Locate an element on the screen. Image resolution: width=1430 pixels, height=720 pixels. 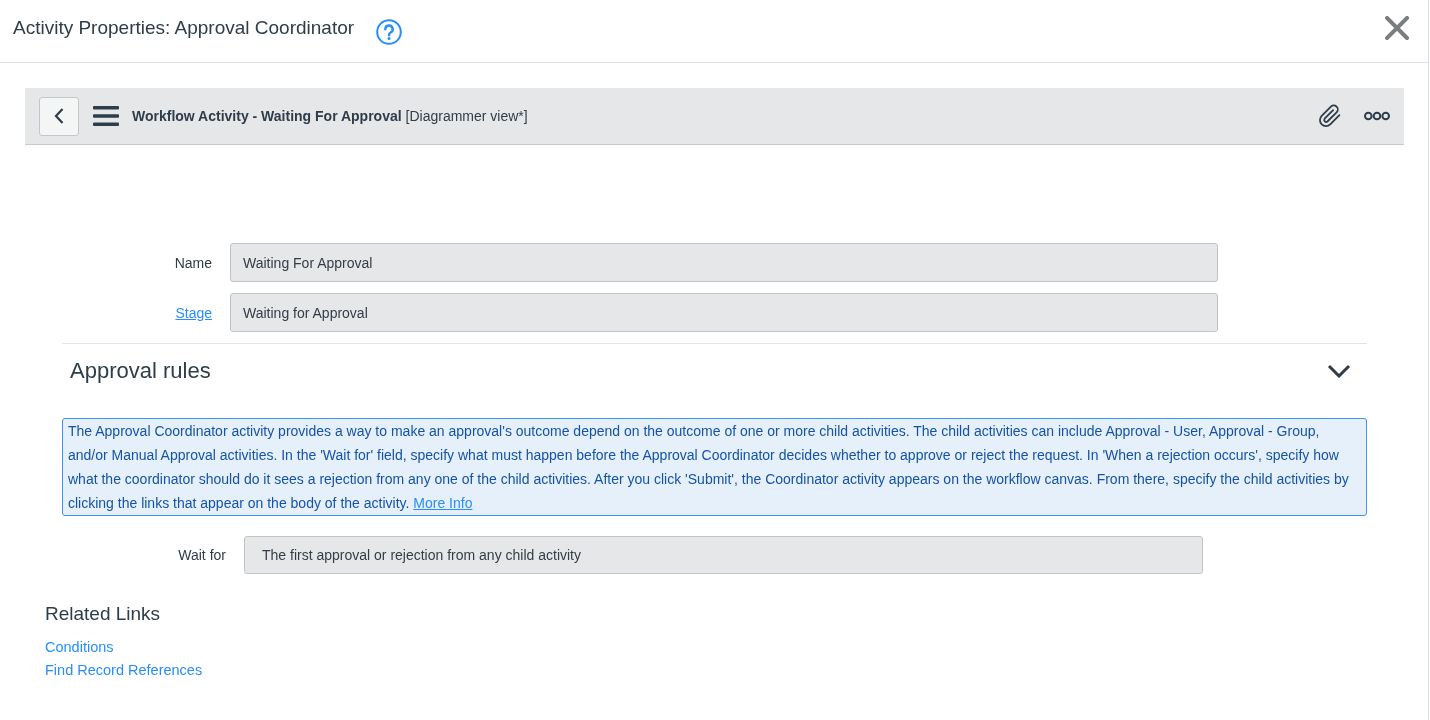
text-field: Waiting For Approval is located at coordinates (724, 262).